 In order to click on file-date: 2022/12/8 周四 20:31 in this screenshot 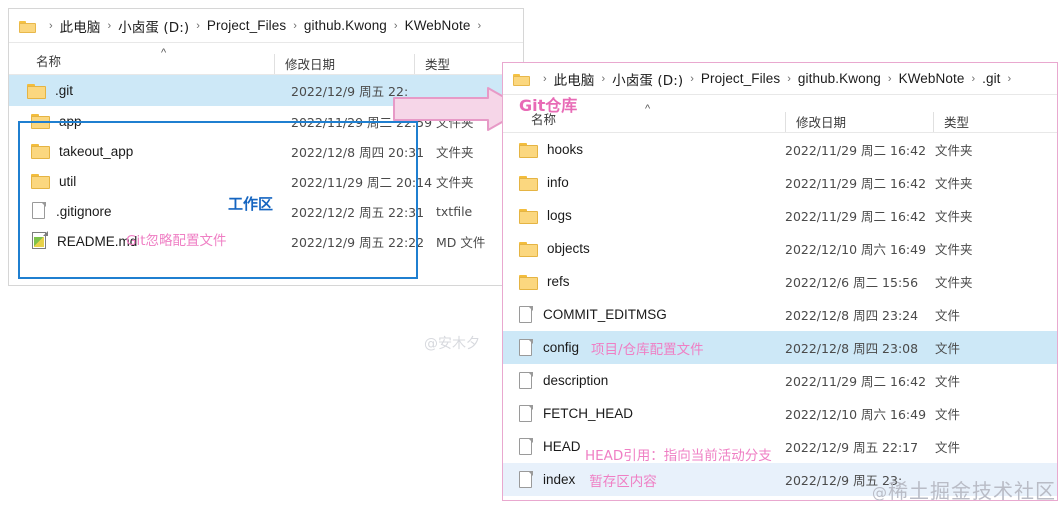, I will do `click(358, 152)`.